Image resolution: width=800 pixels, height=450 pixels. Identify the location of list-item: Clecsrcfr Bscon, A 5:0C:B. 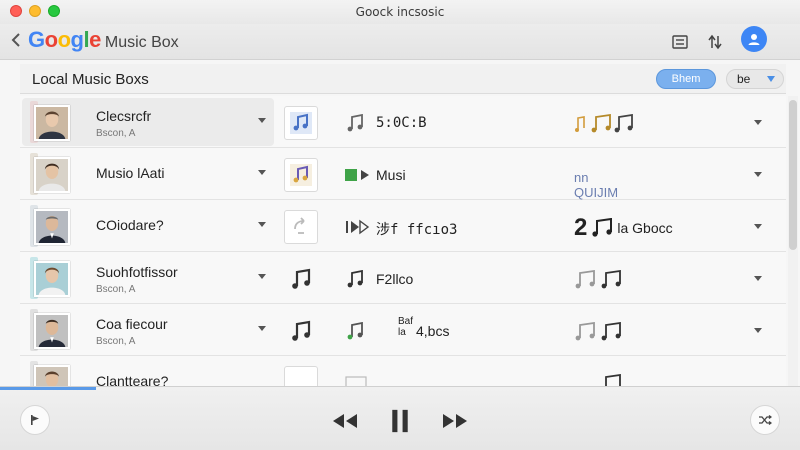
(403, 122).